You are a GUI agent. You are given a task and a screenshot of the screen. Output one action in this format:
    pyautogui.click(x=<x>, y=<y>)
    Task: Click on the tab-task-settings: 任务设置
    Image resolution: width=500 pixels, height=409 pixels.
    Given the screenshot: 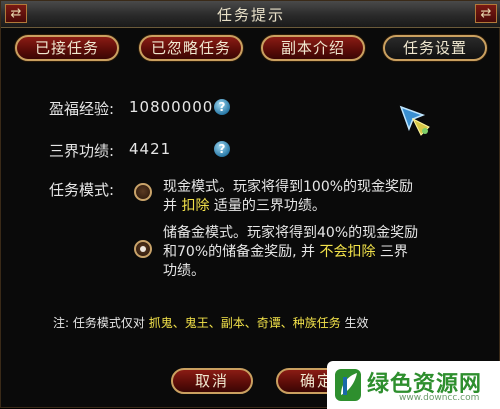 What is the action you would take?
    pyautogui.click(x=435, y=48)
    